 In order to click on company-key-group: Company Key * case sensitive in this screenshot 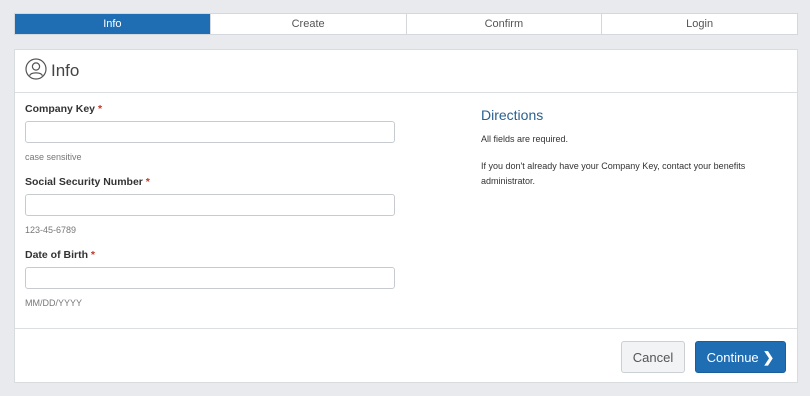, I will do `click(211, 132)`.